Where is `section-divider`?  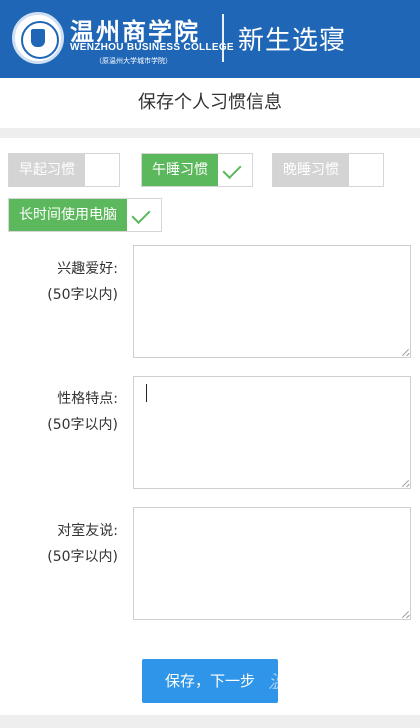
section-divider is located at coordinates (210, 133).